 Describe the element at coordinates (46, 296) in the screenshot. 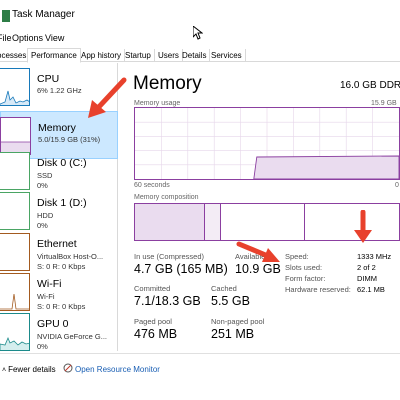

I see `sidebar-item-sub: Wi-Fi` at that location.